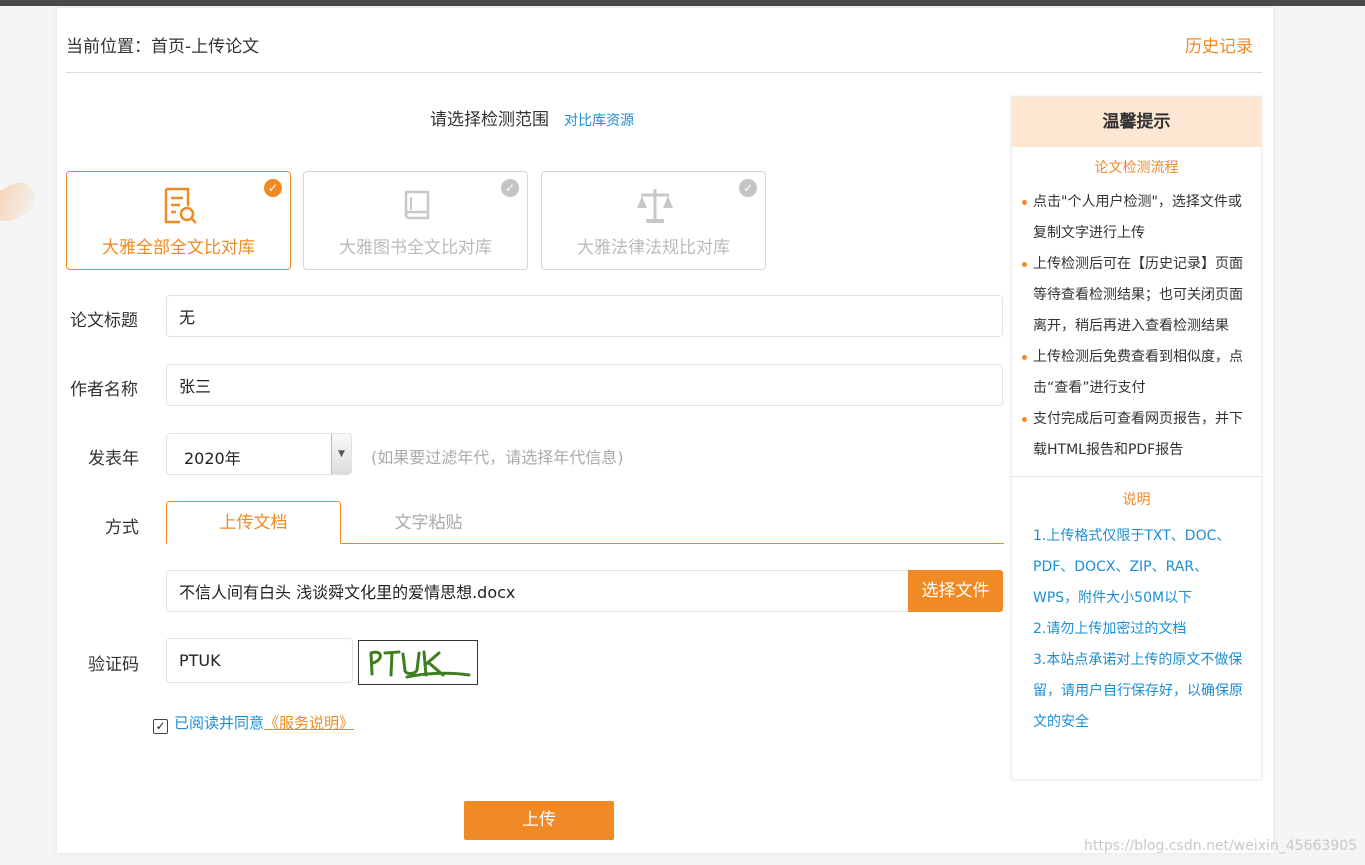  What do you see at coordinates (253, 522) in the screenshot?
I see `tab-upload-document: 上传文档` at bounding box center [253, 522].